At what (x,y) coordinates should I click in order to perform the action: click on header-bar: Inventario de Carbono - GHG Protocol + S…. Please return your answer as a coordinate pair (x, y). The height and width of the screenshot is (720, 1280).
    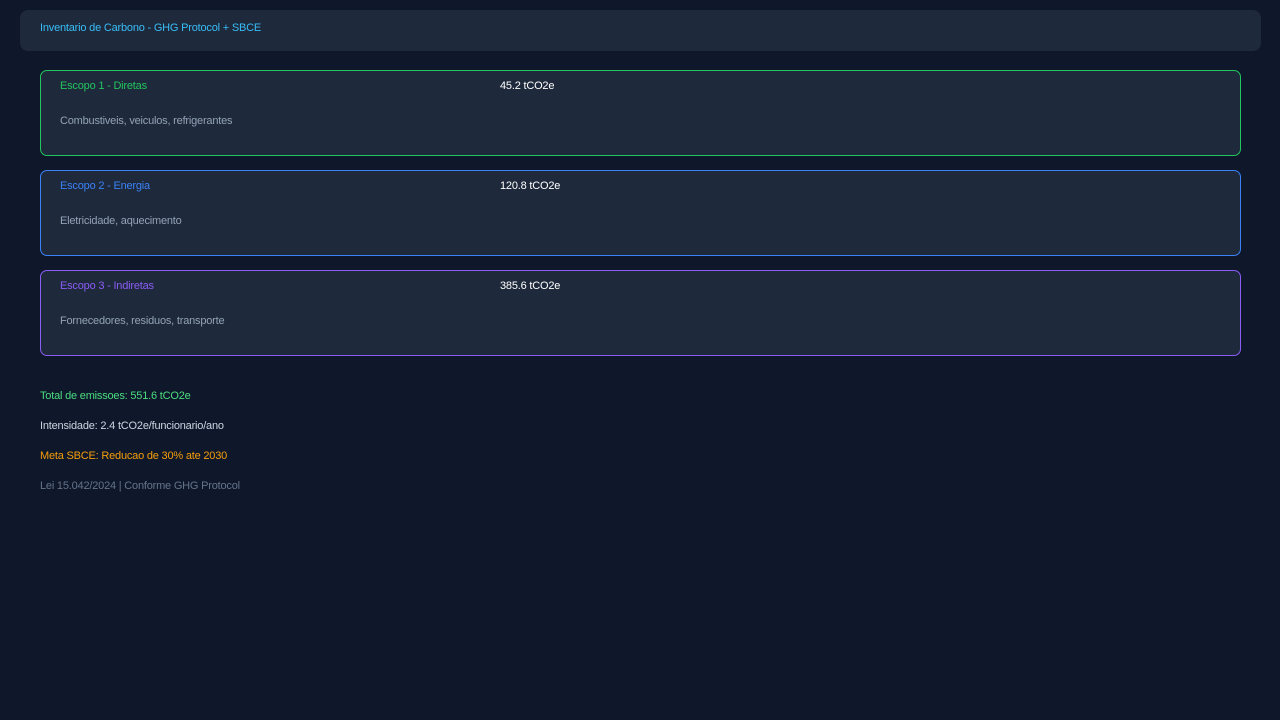
    Looking at the image, I should click on (640, 30).